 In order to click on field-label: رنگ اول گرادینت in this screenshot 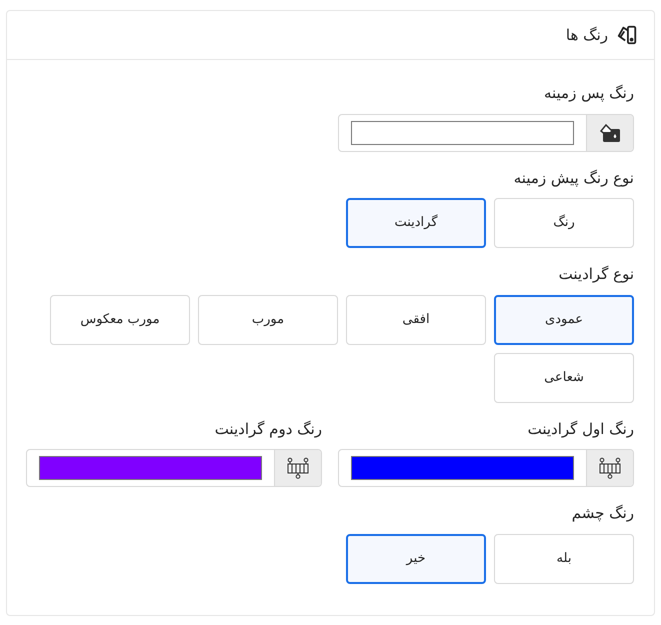, I will do `click(580, 429)`.